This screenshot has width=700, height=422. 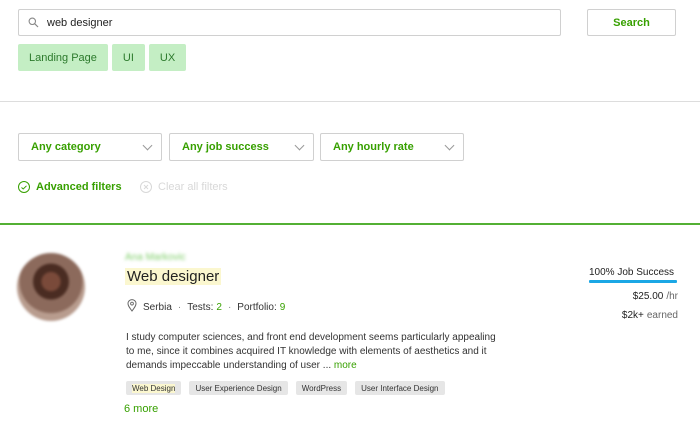 I want to click on freelancer-title: Web designer, so click(x=173, y=276).